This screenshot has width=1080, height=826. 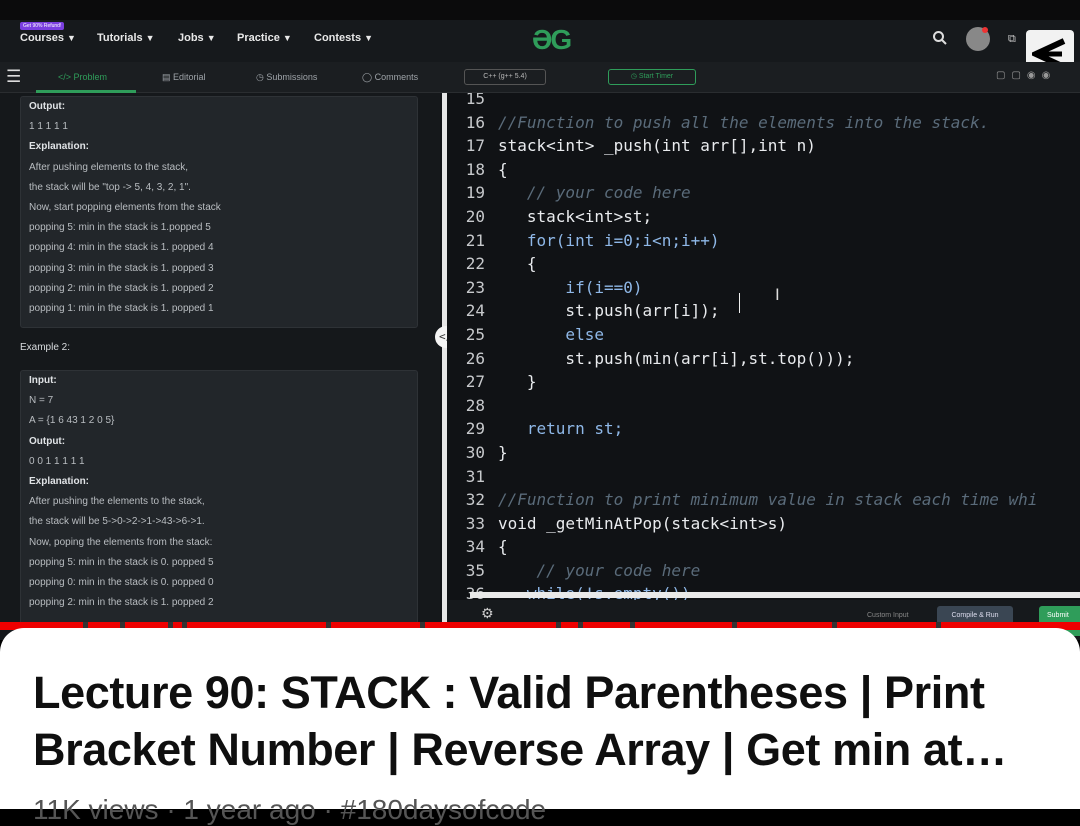 I want to click on example-line: After pushing the elements to the stack,, so click(x=117, y=502).